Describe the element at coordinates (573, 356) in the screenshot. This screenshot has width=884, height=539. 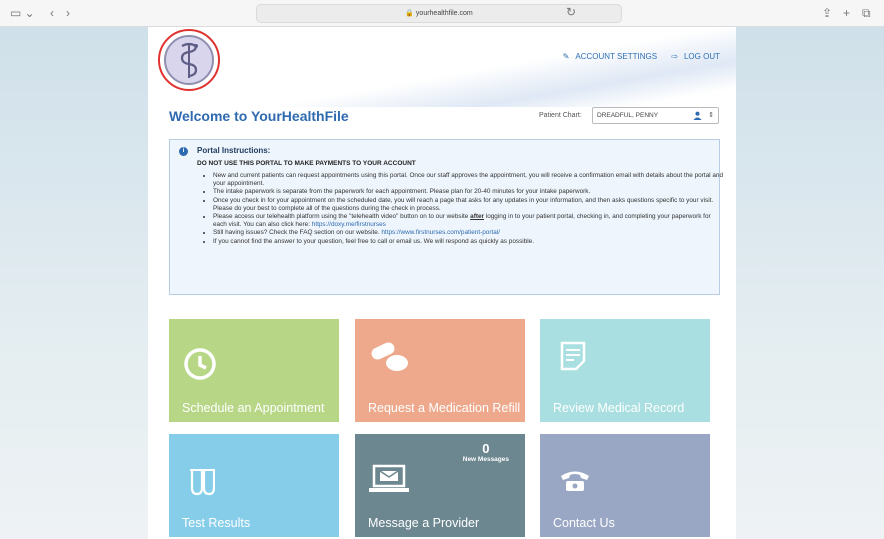
I see `document-icon` at that location.